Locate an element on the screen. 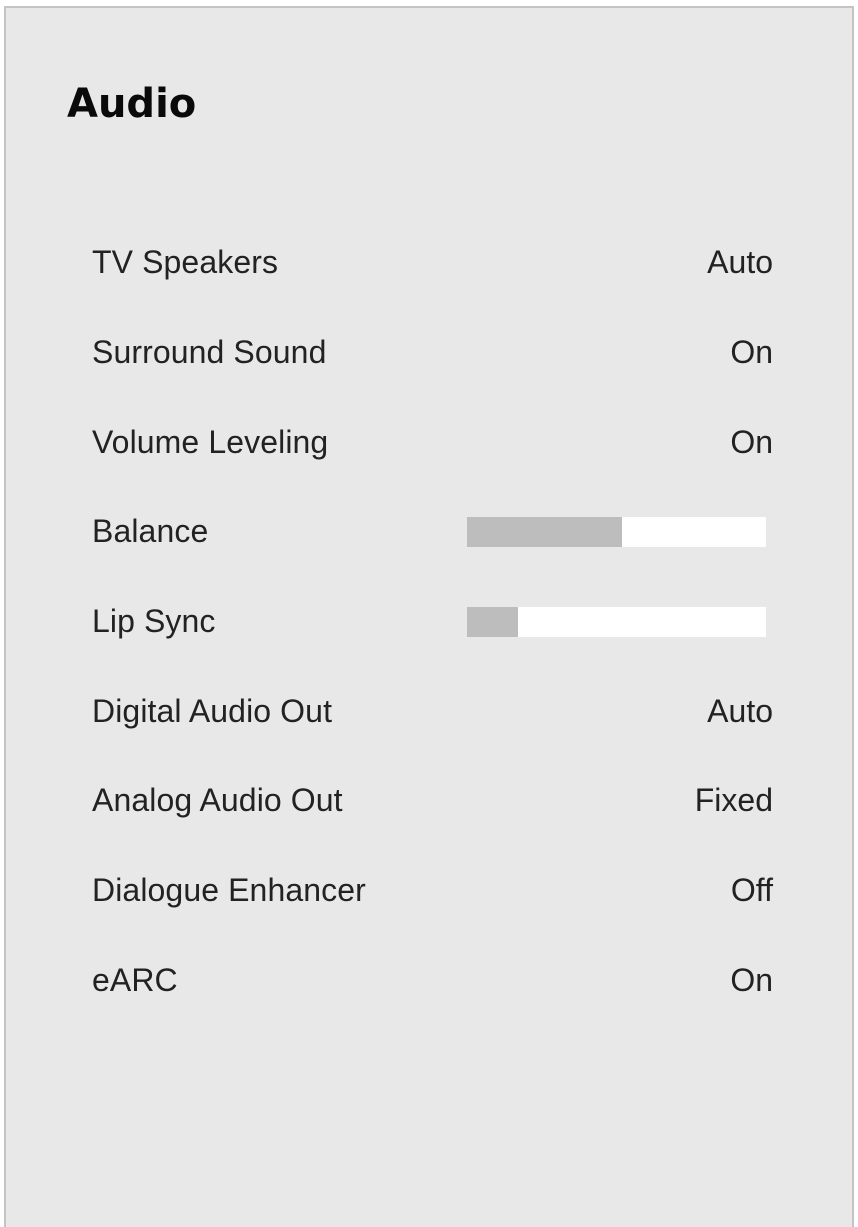 This screenshot has width=858, height=1227. lip-sync-slider is located at coordinates (616, 621).